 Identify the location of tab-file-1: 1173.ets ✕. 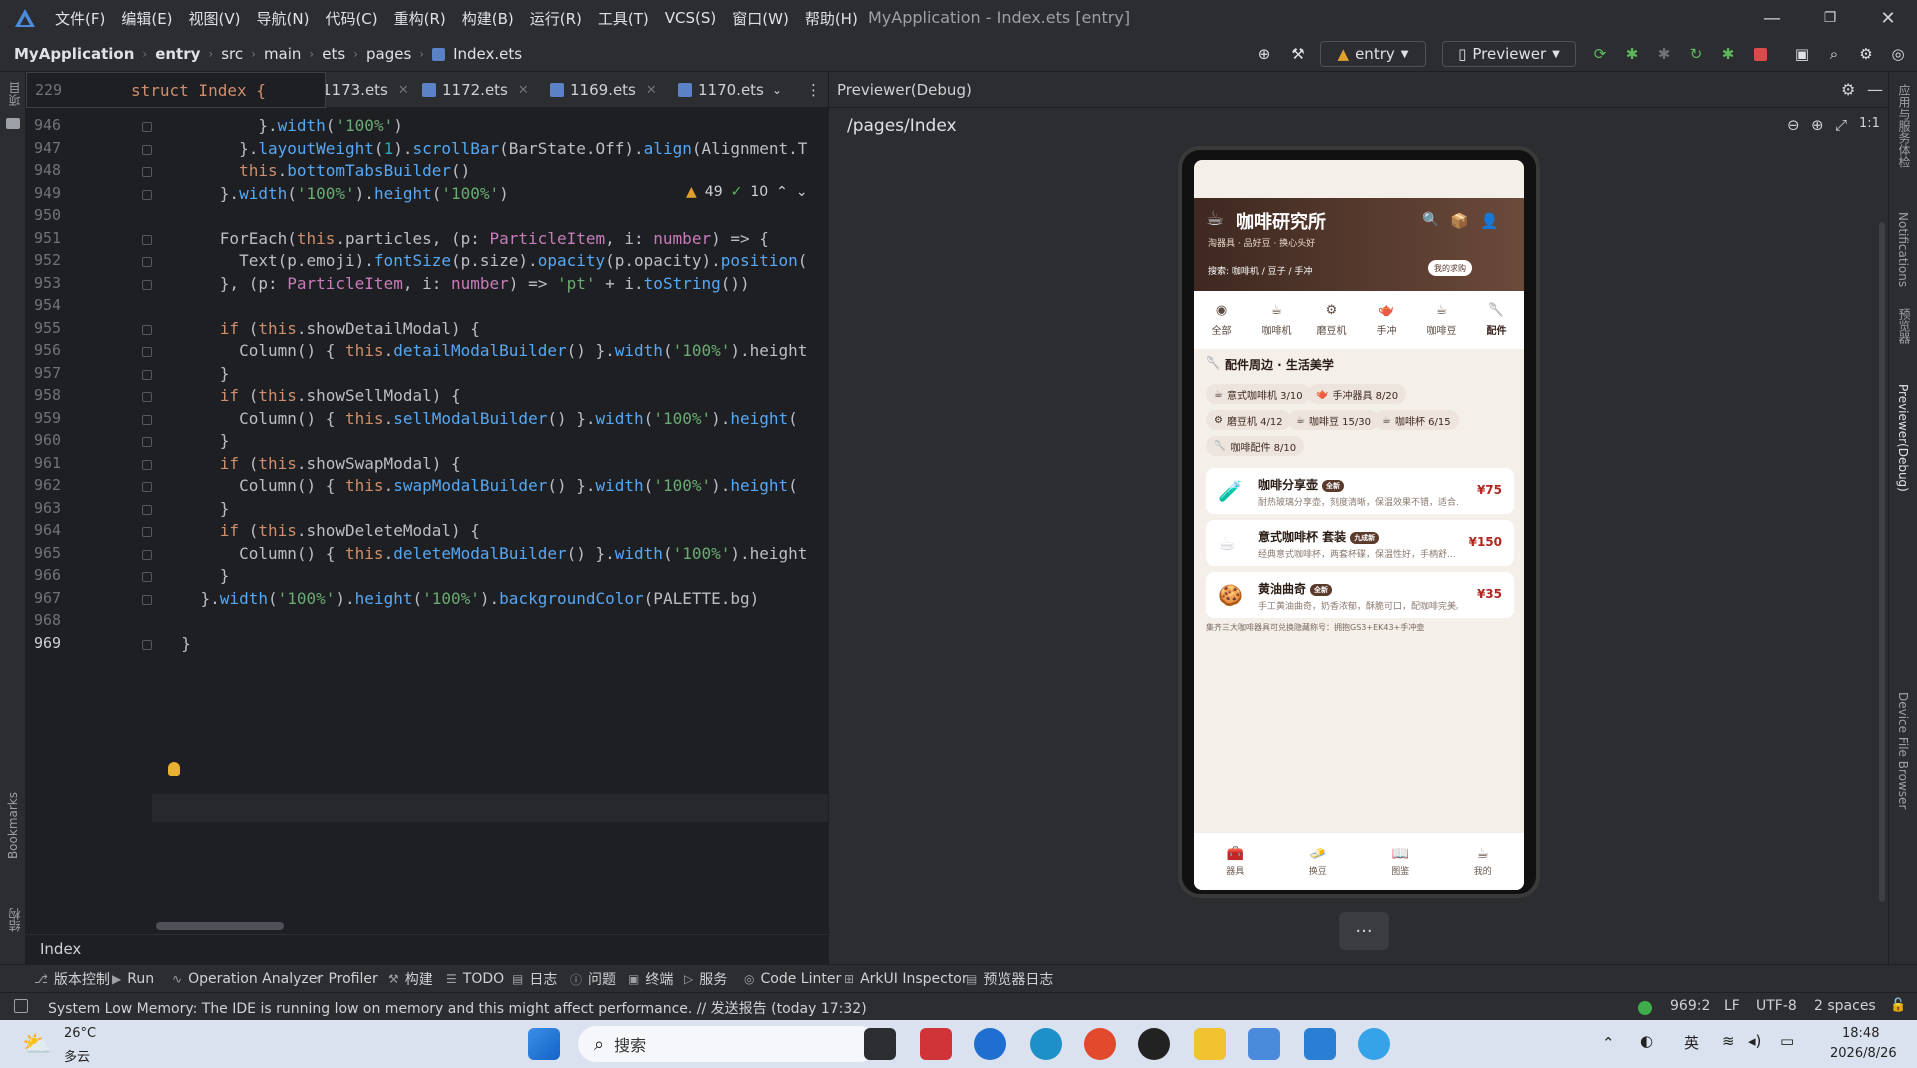
(365, 90).